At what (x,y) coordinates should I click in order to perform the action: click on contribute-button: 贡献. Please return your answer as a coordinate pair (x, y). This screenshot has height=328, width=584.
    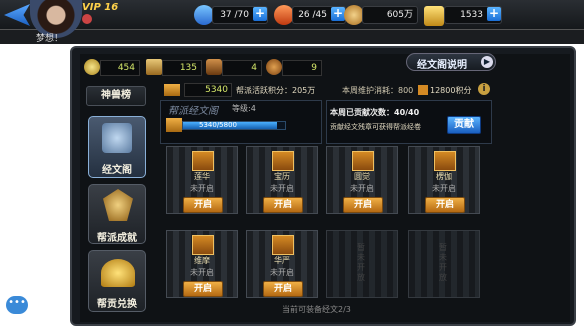
    Looking at the image, I should click on (464, 125).